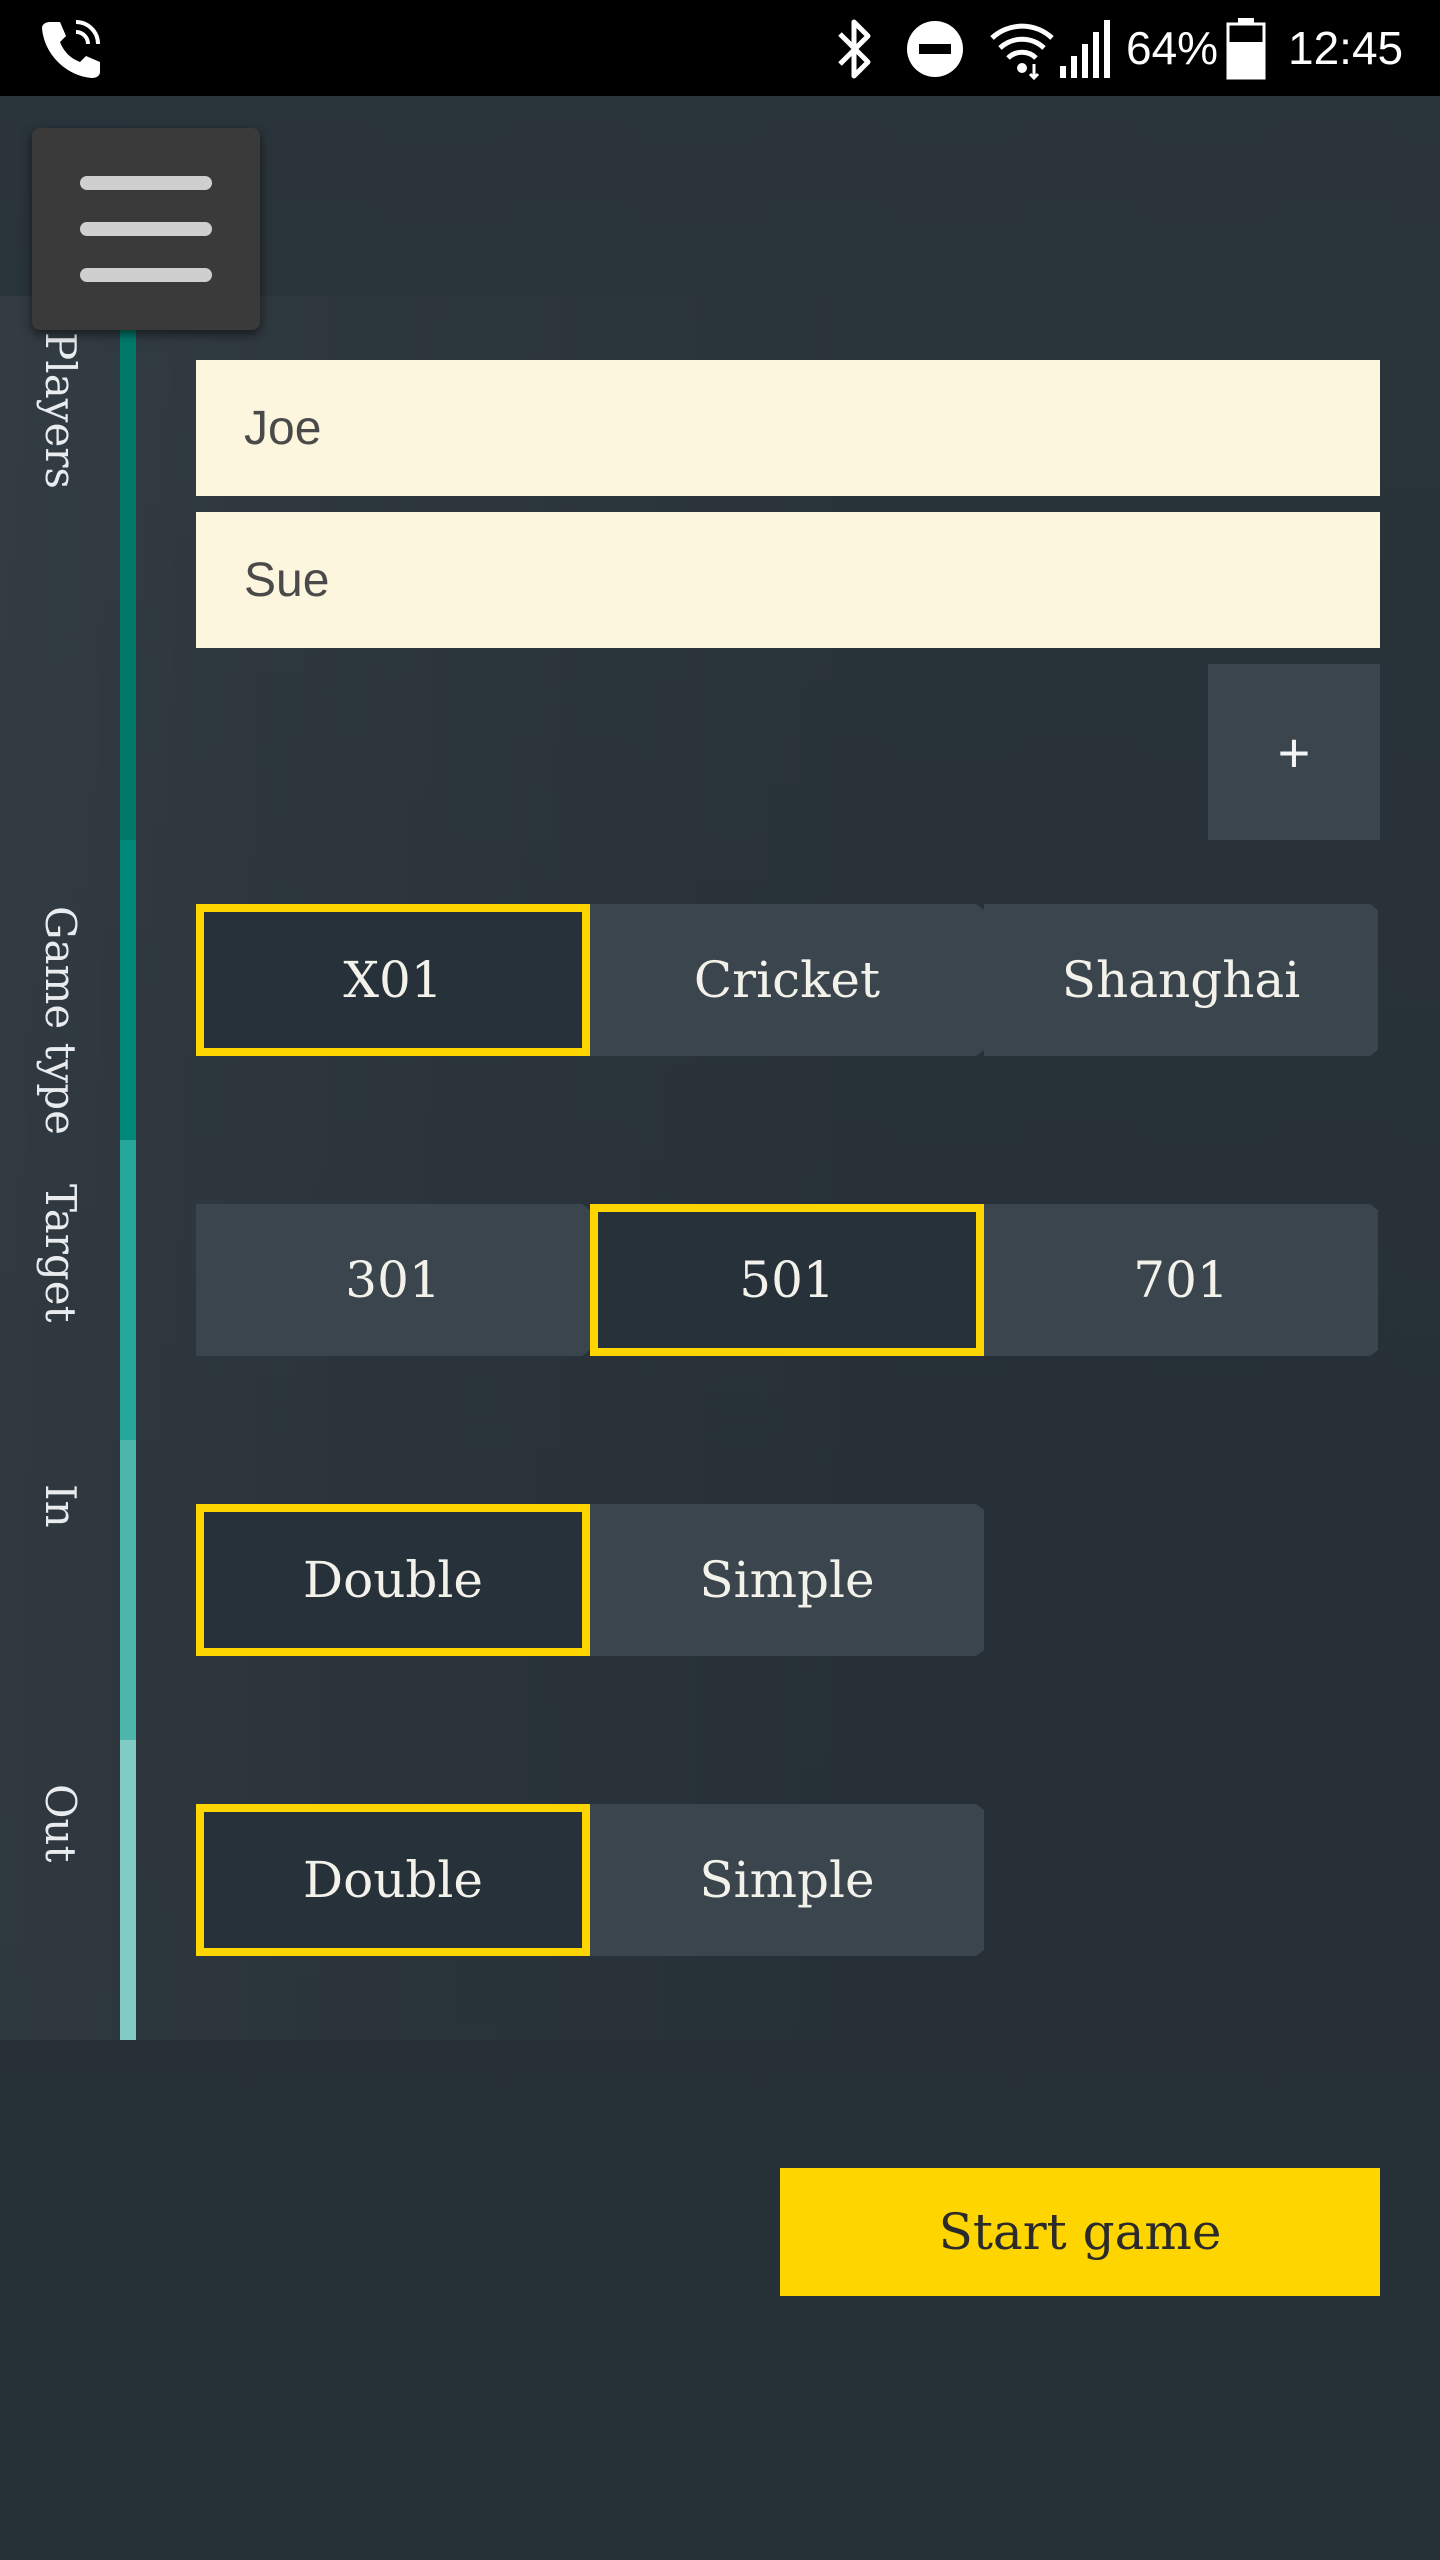 The width and height of the screenshot is (1440, 2560). What do you see at coordinates (720, 48) in the screenshot?
I see `status-bar: 64% 12:45` at bounding box center [720, 48].